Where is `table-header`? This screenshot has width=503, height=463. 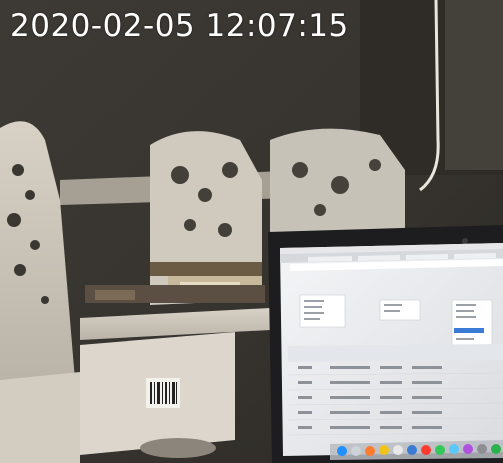 table-header is located at coordinates (395, 353).